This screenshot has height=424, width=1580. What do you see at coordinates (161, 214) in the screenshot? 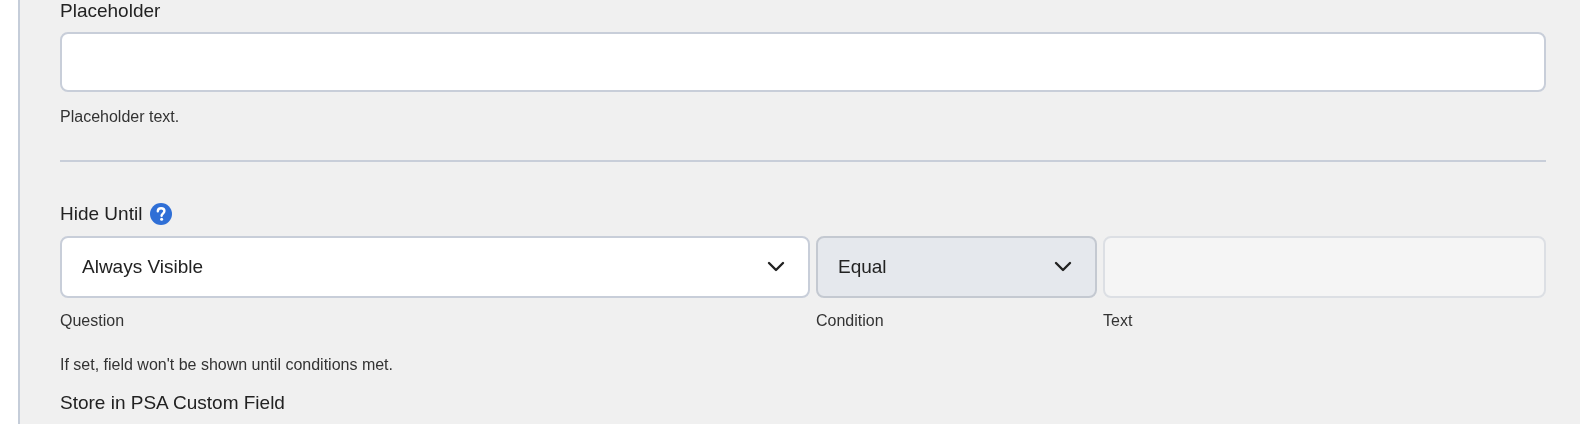
I see `help-icon` at bounding box center [161, 214].